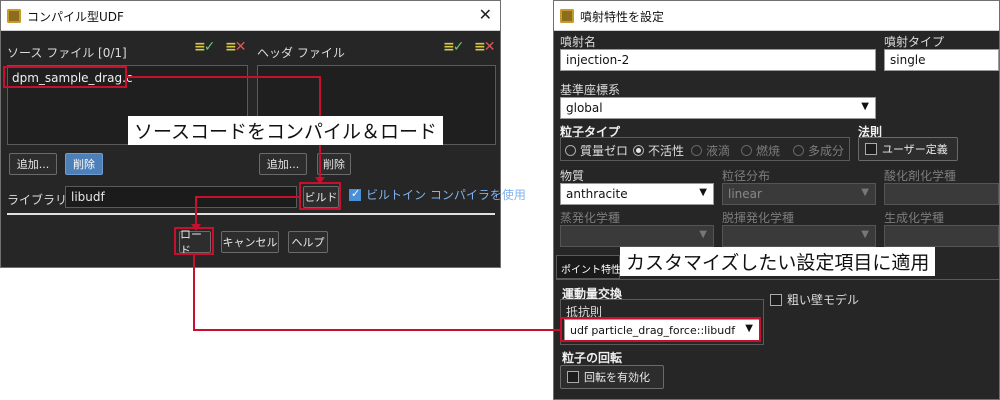  Describe the element at coordinates (920, 176) in the screenshot. I see `oxidizing-species-label: 酸化剤化学種` at that location.